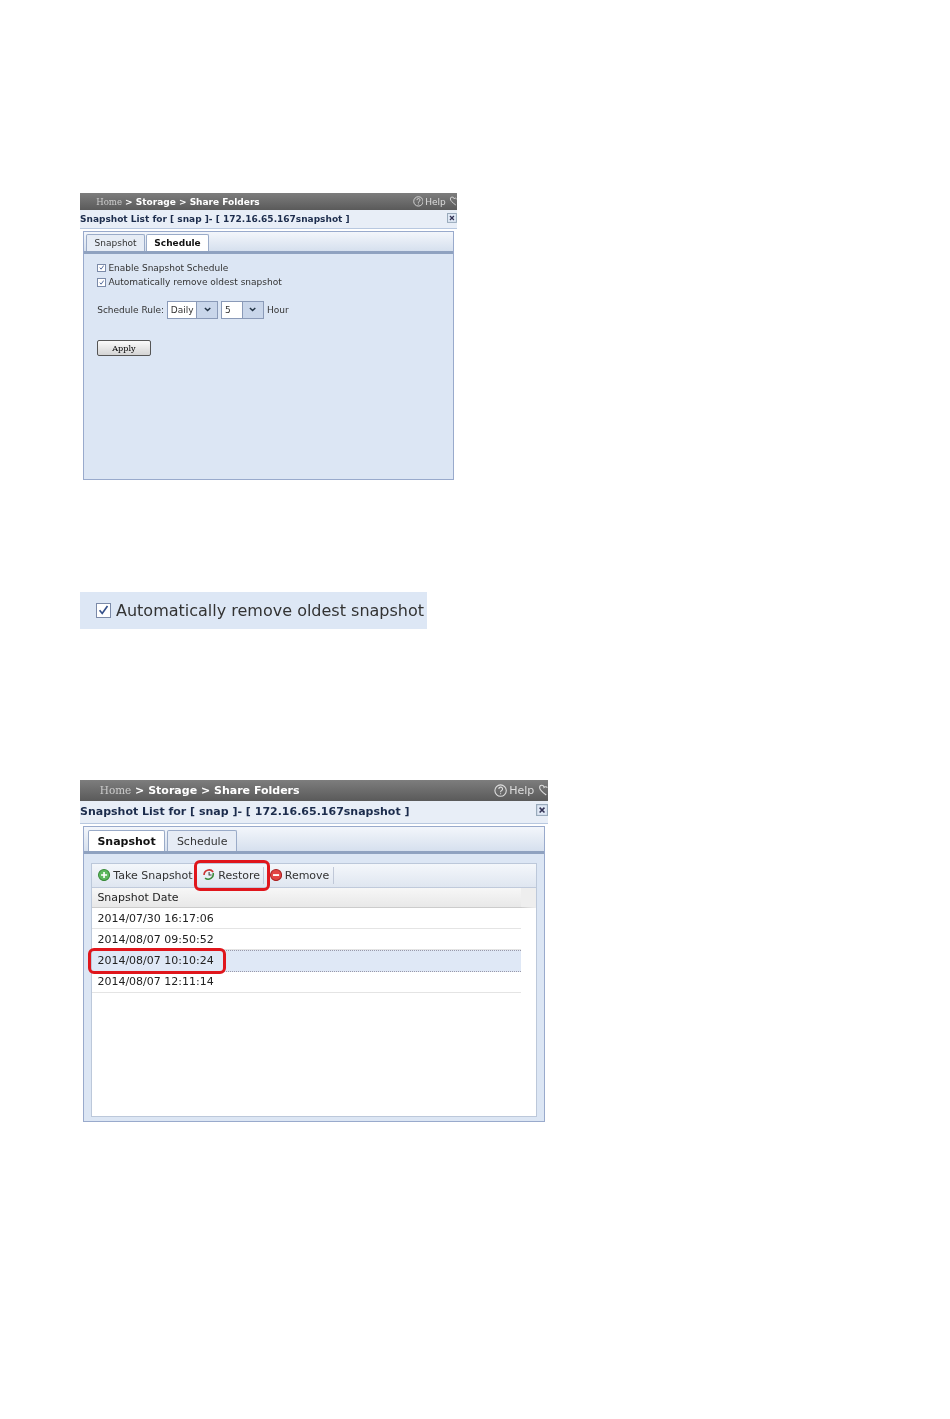  I want to click on apply-button: Apply, so click(124, 347).